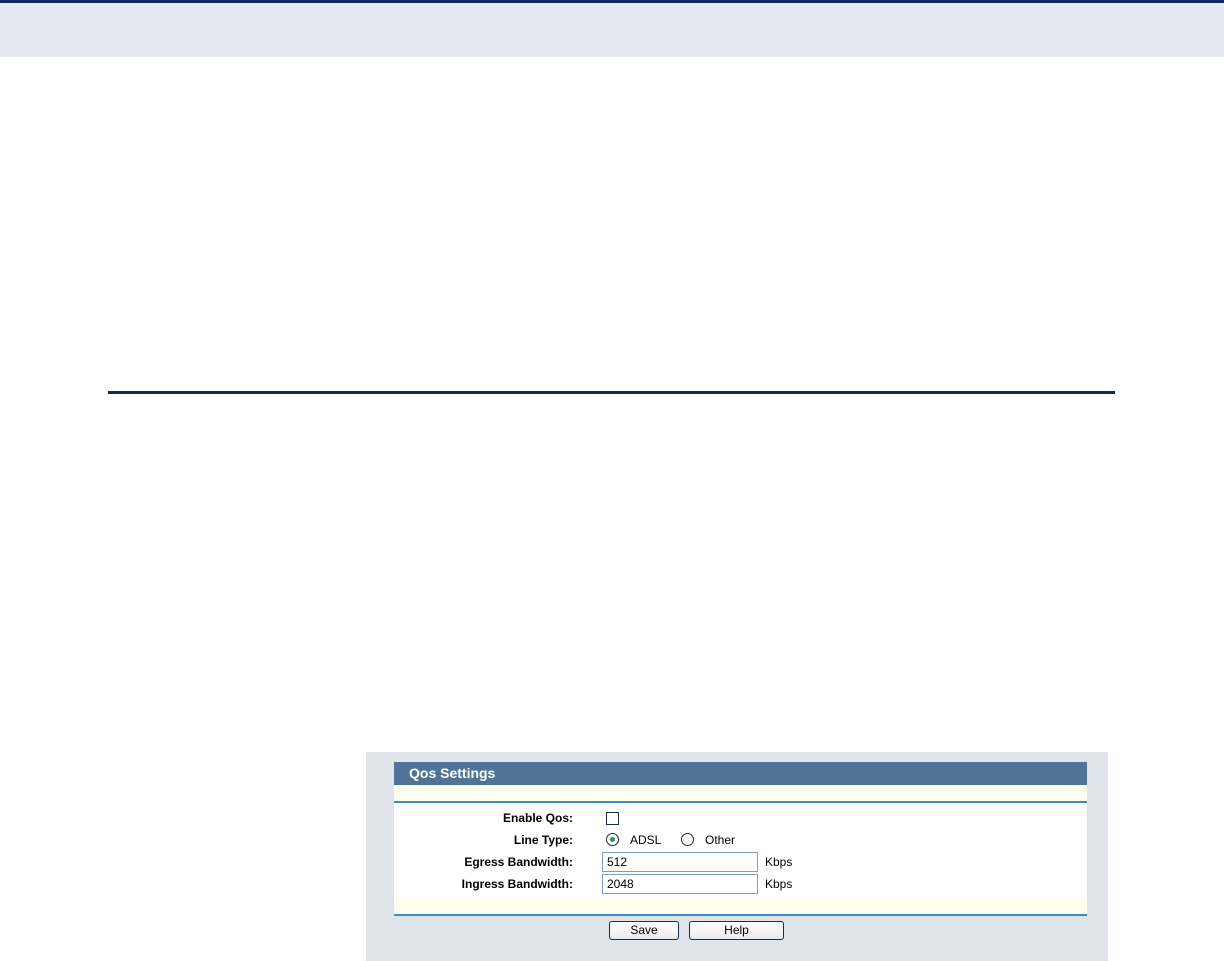 Image resolution: width=1224 pixels, height=961 pixels. I want to click on help-button: Help, so click(736, 930).